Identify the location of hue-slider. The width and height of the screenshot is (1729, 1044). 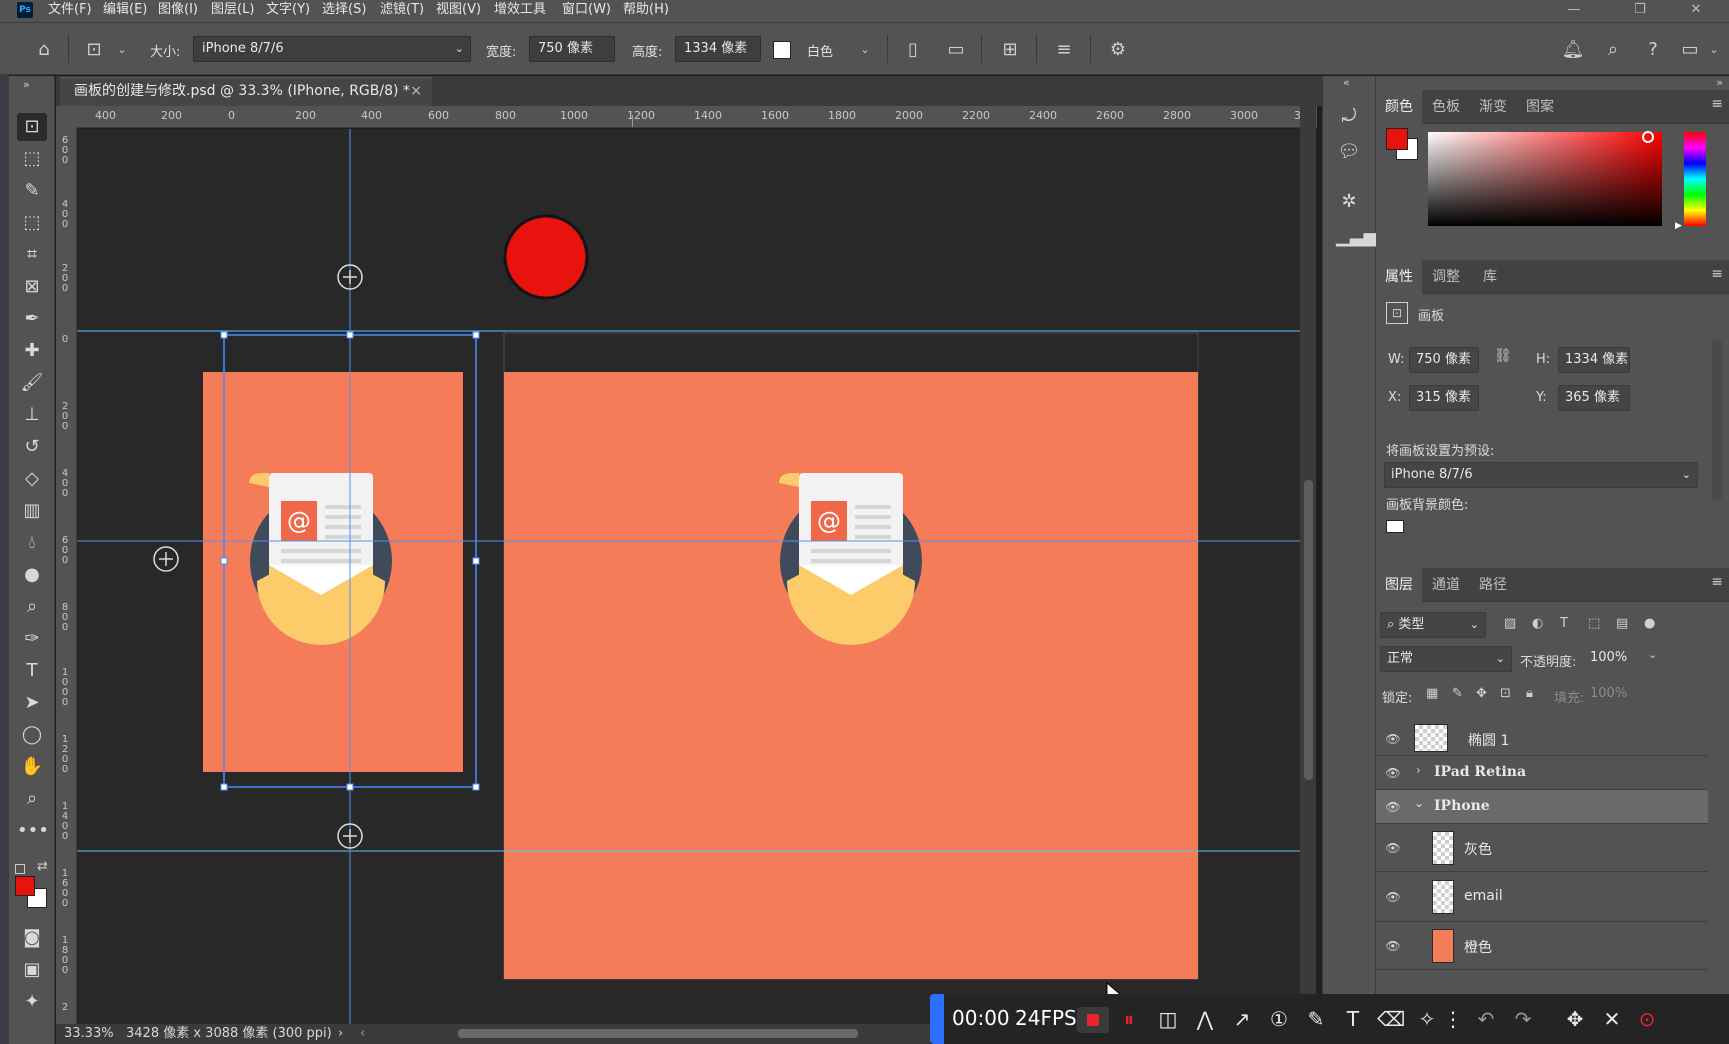
(1695, 179).